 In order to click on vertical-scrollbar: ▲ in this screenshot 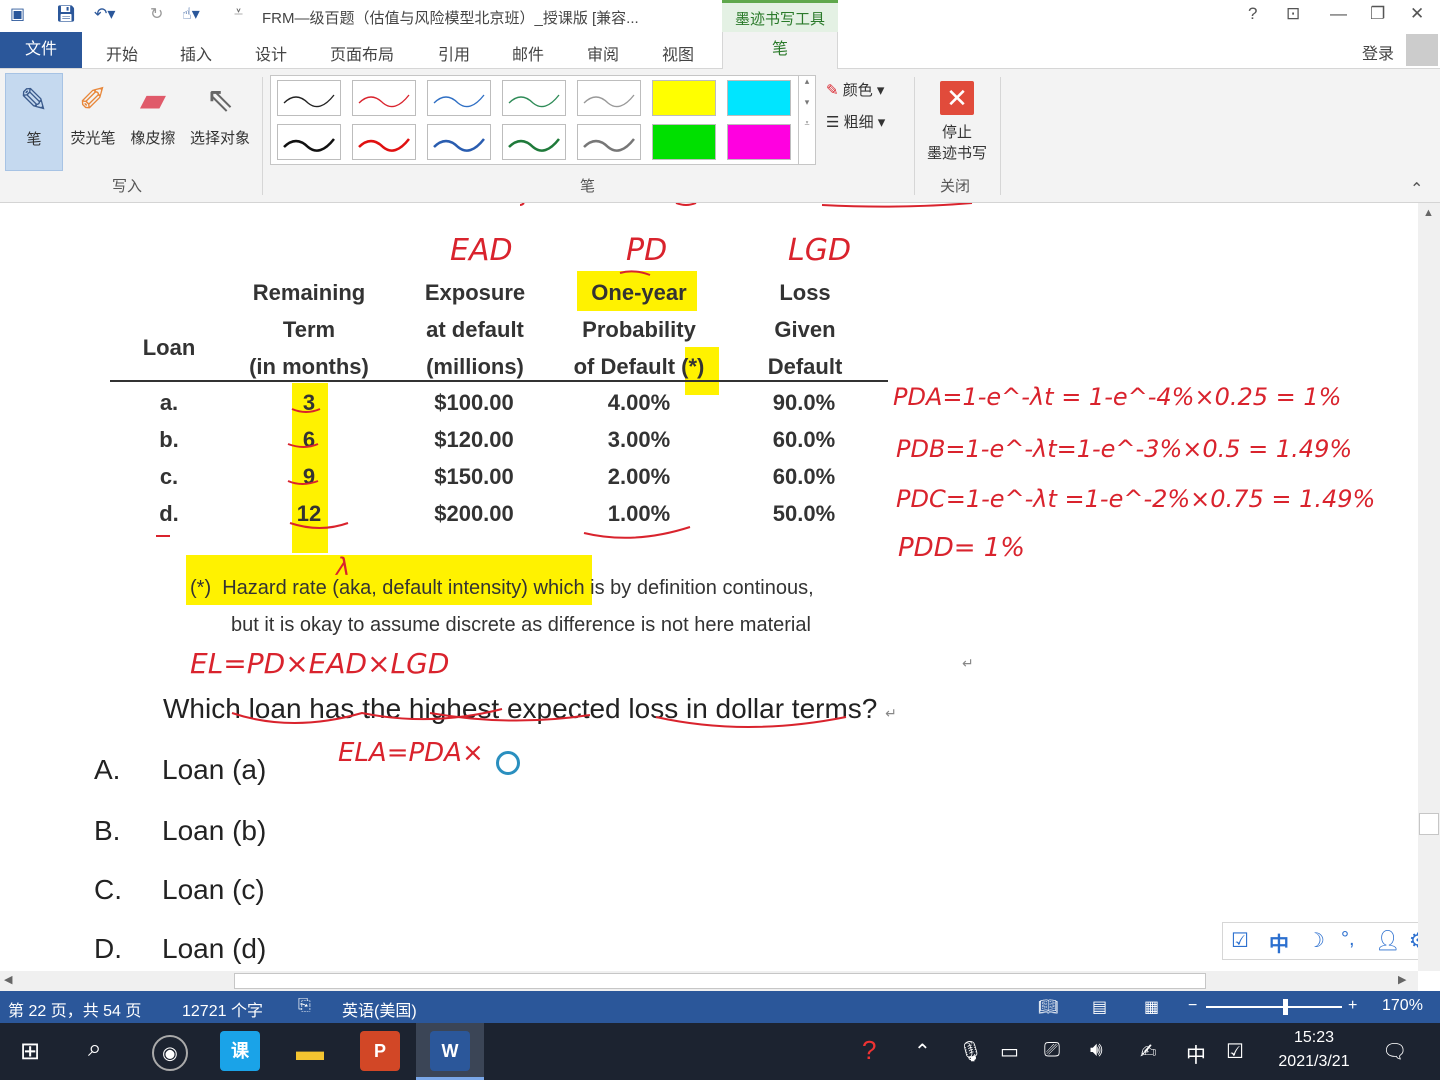, I will do `click(1429, 587)`.